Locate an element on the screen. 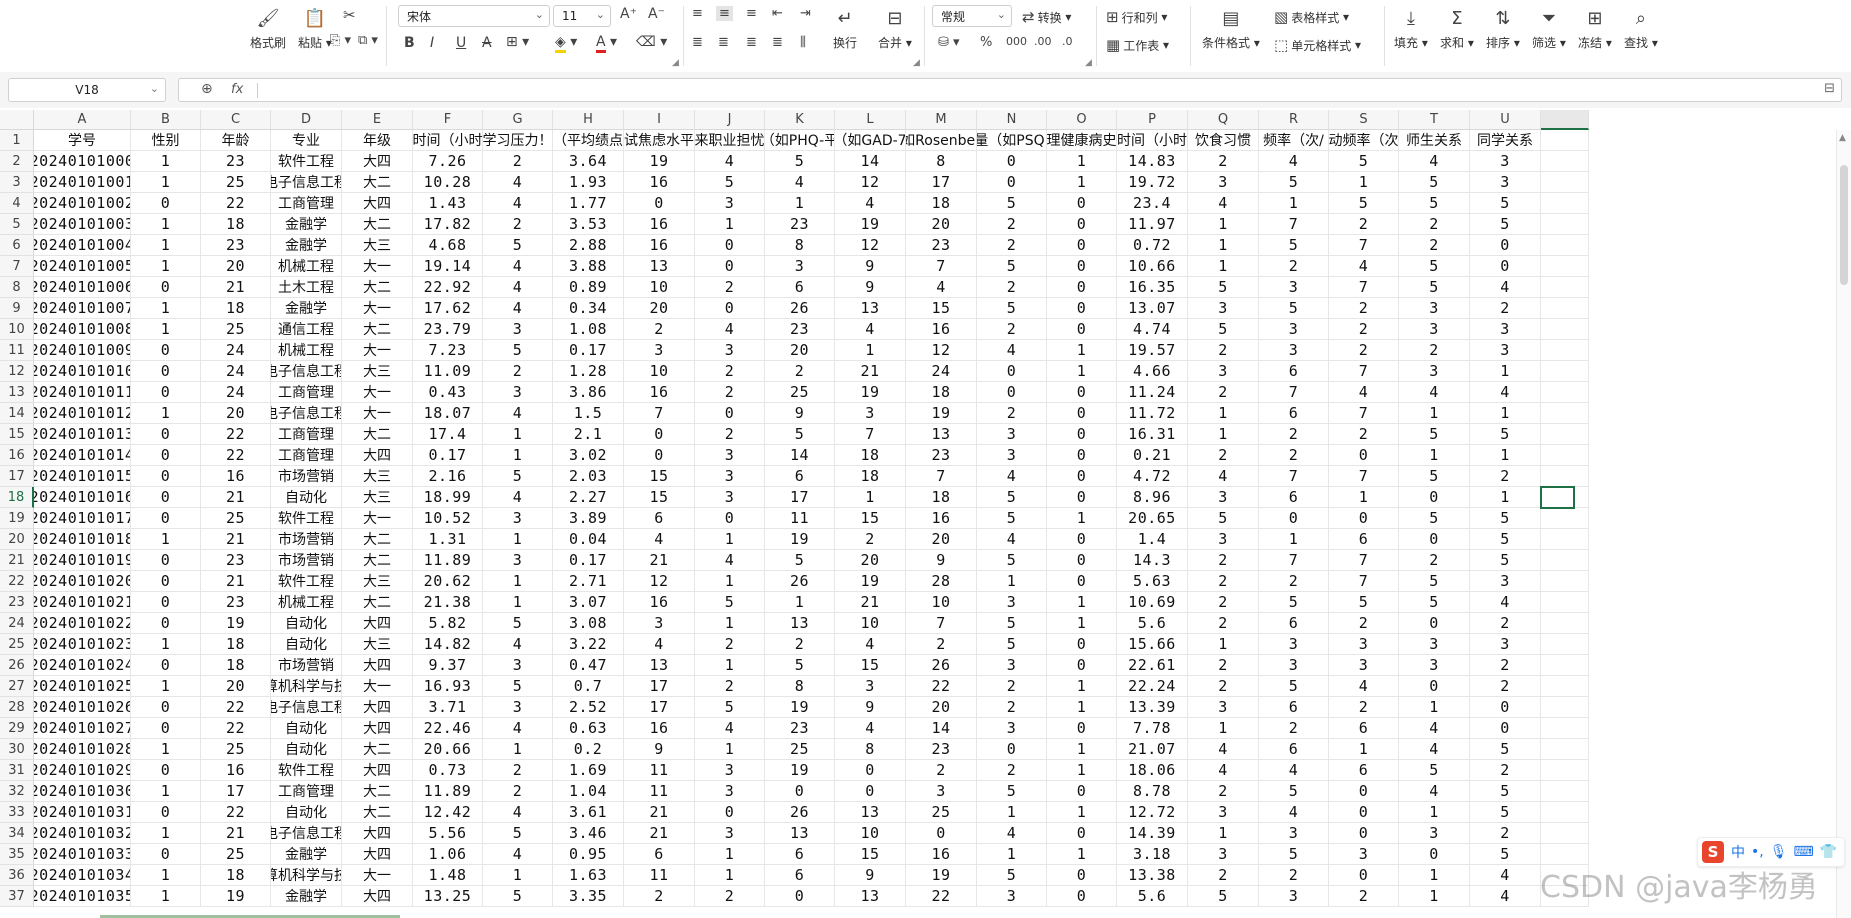 This screenshot has width=1851, height=918. header-cell: （如GAD-7 is located at coordinates (870, 140).